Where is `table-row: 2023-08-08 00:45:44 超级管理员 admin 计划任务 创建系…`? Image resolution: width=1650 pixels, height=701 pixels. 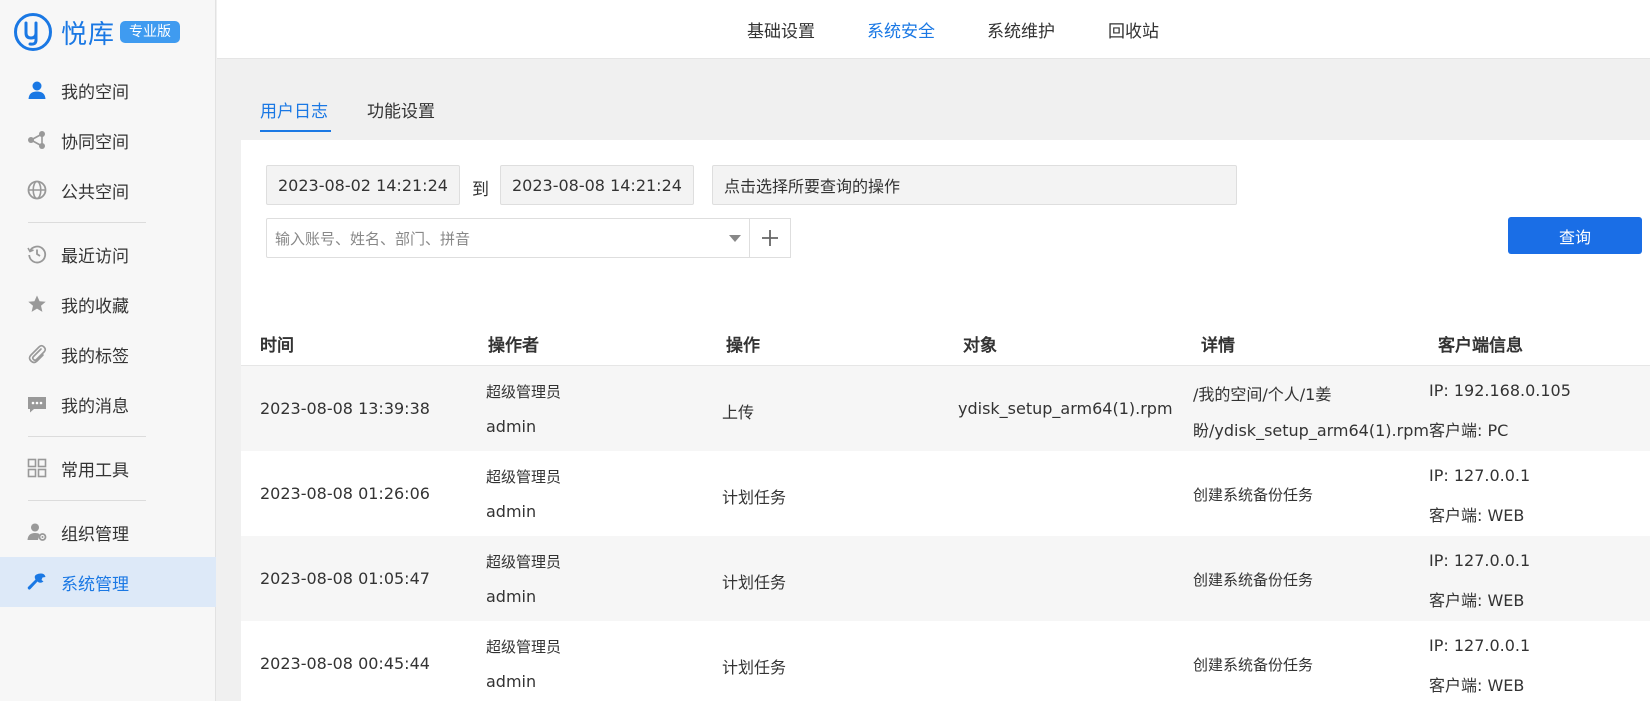 table-row: 2023-08-08 00:45:44 超级管理员 admin 计划任务 创建系… is located at coordinates (945, 661).